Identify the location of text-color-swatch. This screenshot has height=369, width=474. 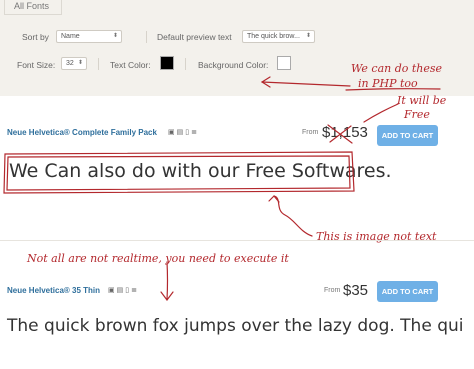
(167, 63).